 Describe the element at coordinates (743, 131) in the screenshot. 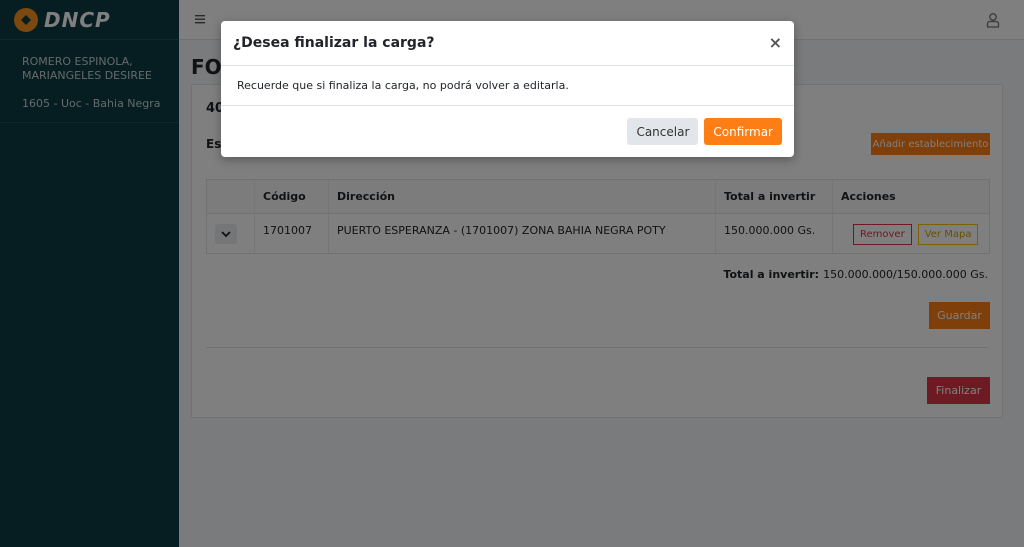

I see `confirm-button: Confirmar` at that location.